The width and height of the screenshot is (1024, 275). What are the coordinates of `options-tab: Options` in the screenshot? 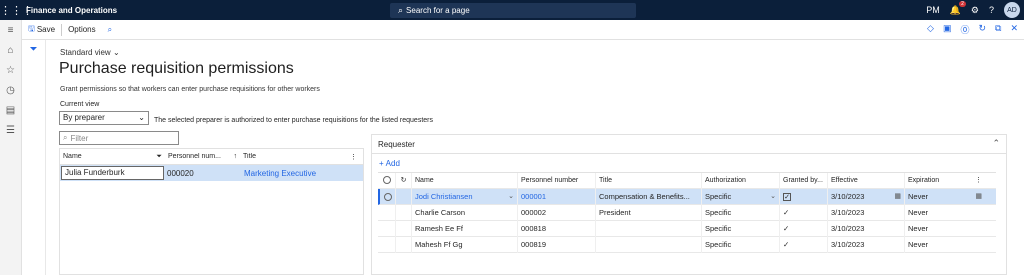 It's located at (82, 30).